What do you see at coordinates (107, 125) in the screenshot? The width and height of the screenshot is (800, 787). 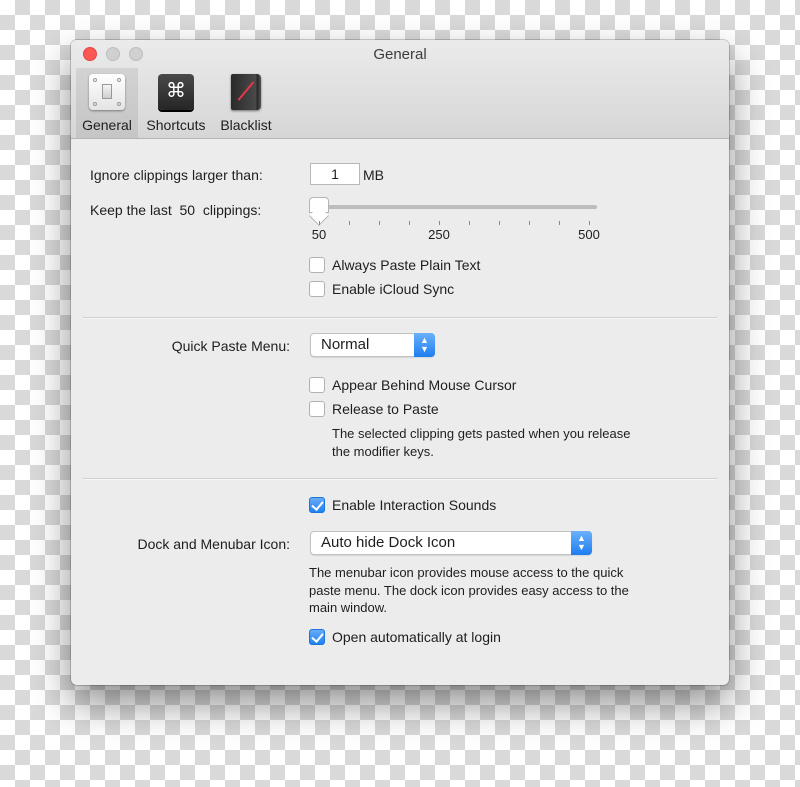 I see `tab-label: General` at bounding box center [107, 125].